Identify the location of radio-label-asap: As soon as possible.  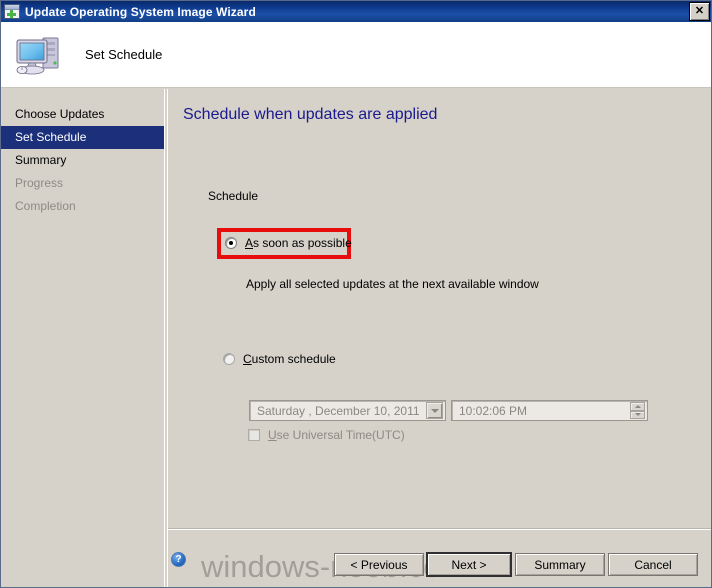
(298, 243).